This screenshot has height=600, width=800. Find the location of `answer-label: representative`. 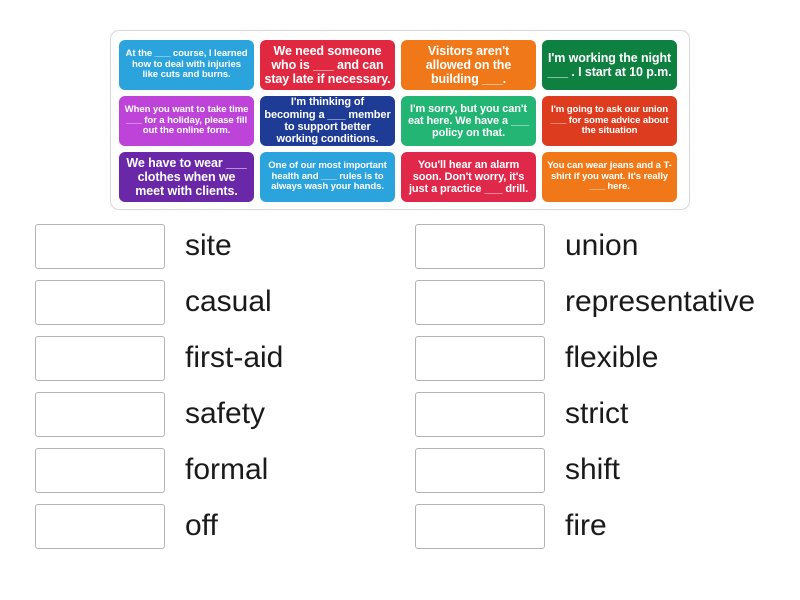

answer-label: representative is located at coordinates (660, 301).